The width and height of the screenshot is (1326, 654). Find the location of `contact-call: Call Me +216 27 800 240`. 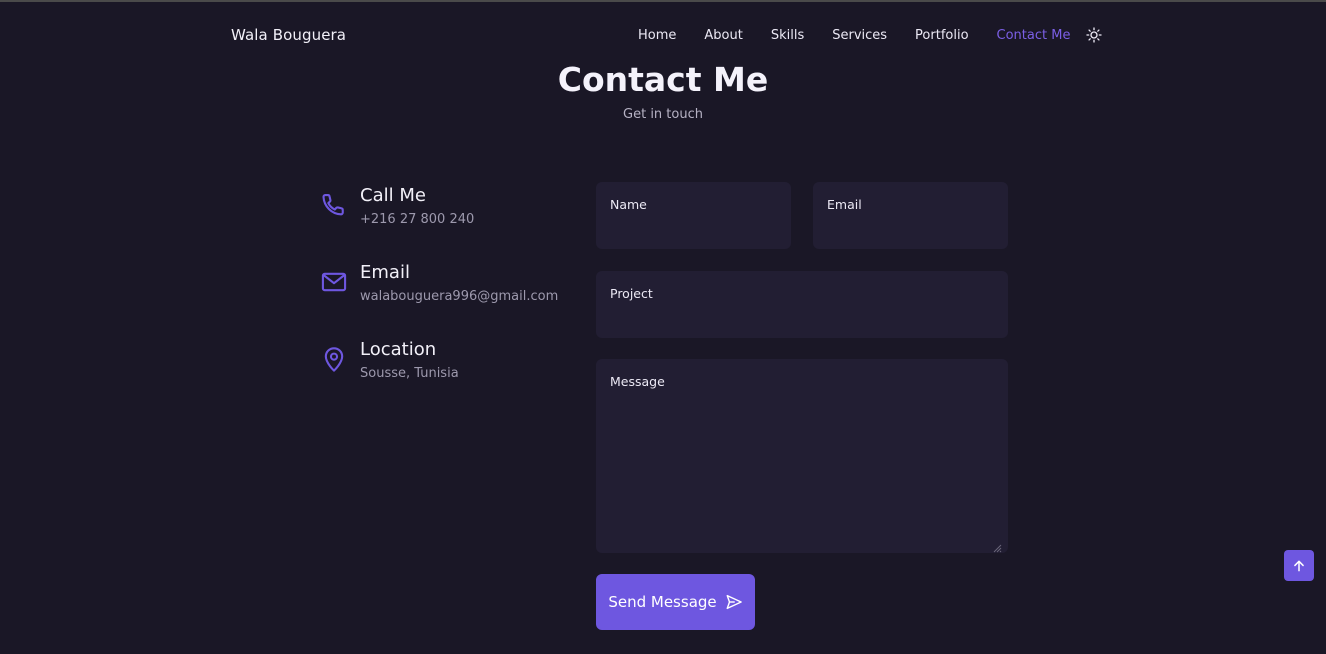

contact-call: Call Me +216 27 800 240 is located at coordinates (397, 206).